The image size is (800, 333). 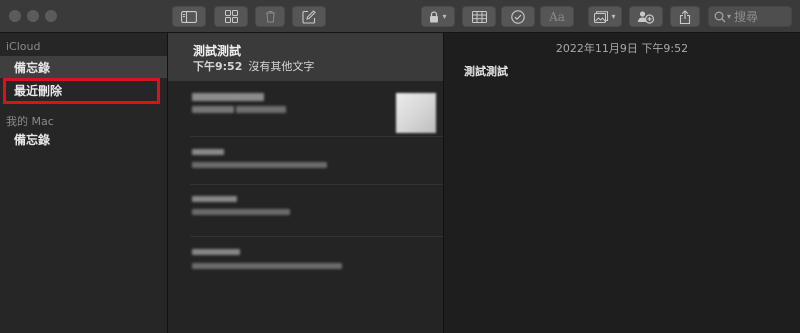 I want to click on format-button: Aa, so click(x=557, y=16).